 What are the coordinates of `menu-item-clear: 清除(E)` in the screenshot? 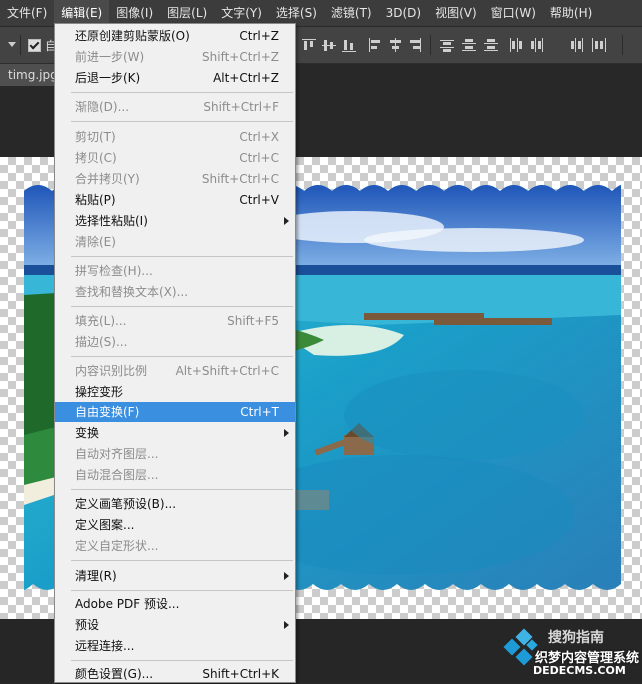 It's located at (95, 242).